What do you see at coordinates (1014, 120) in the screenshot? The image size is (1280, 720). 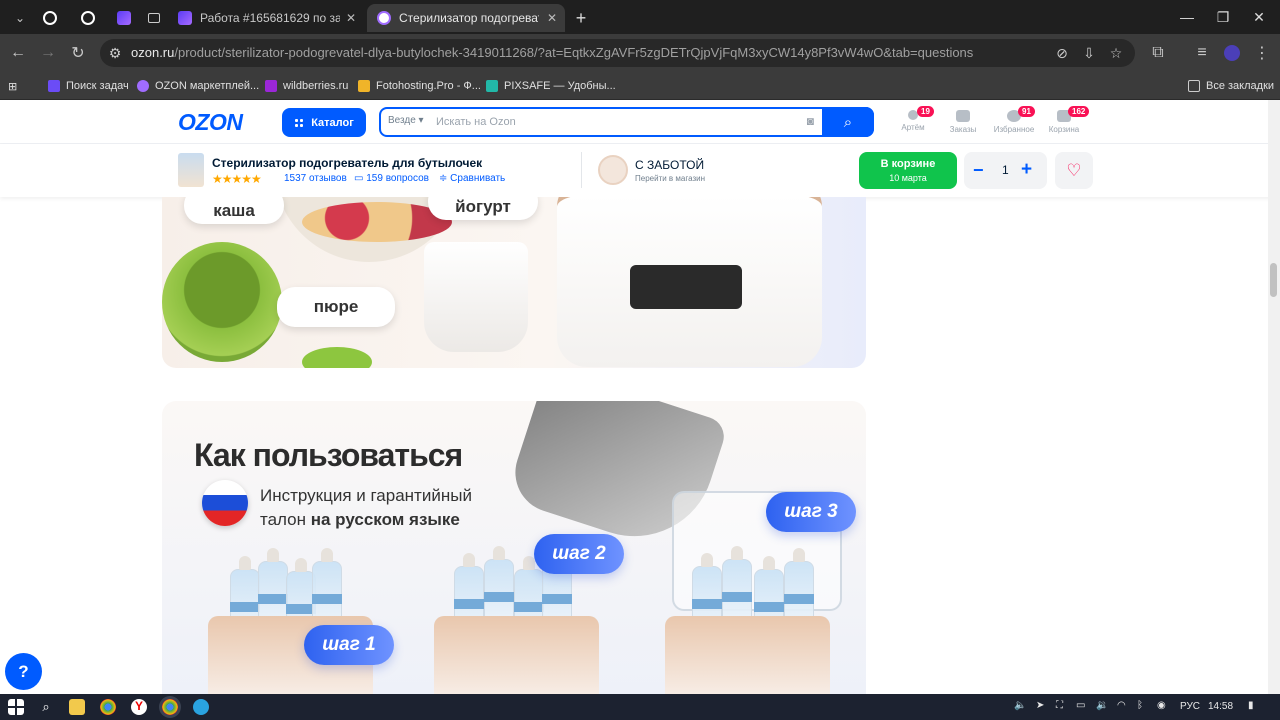 I see `header-favorites: 91 Избранное` at bounding box center [1014, 120].